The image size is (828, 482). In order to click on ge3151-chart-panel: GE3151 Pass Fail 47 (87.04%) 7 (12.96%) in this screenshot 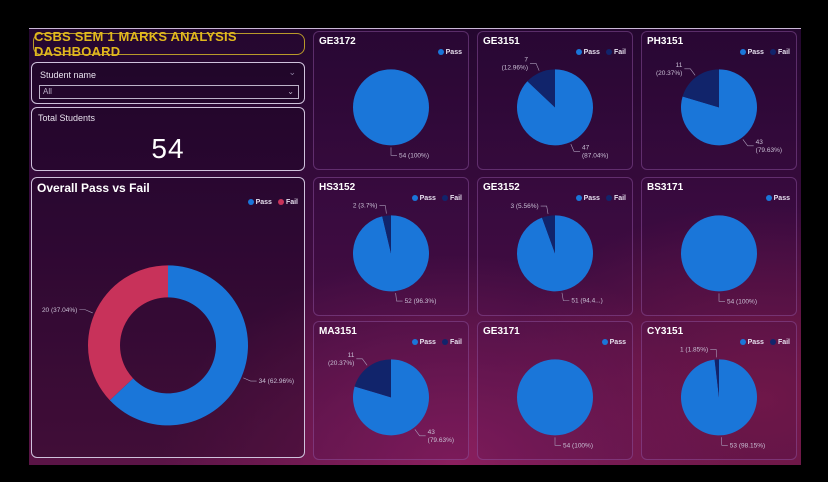, I will do `click(555, 100)`.